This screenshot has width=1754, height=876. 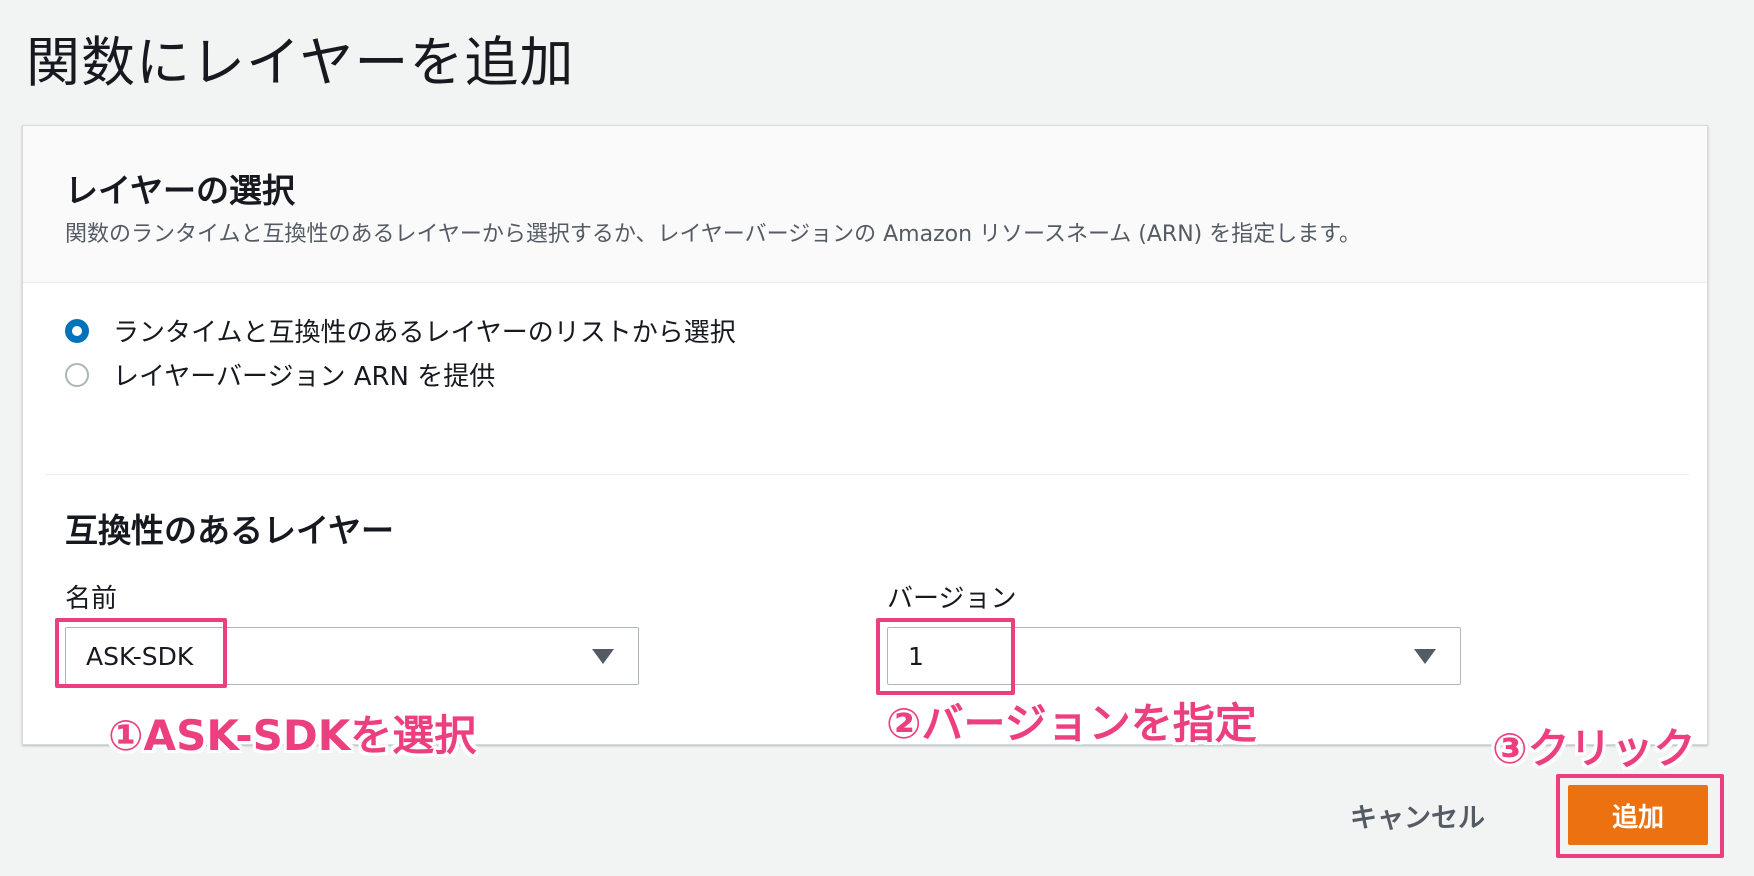 I want to click on compatible-layers-heading: 互換性のあるレイヤー, so click(x=230, y=530).